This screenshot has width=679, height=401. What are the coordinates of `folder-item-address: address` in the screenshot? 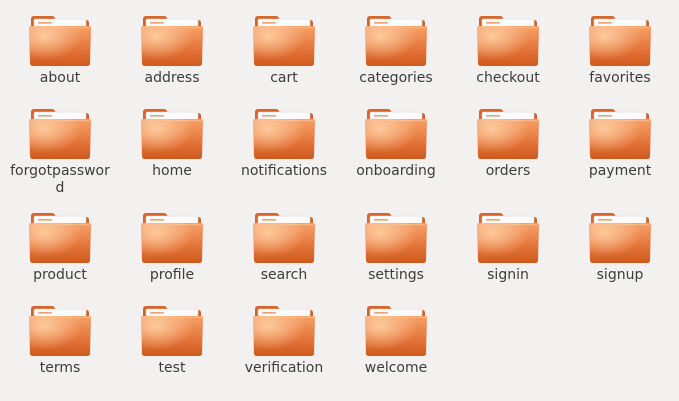 It's located at (172, 50).